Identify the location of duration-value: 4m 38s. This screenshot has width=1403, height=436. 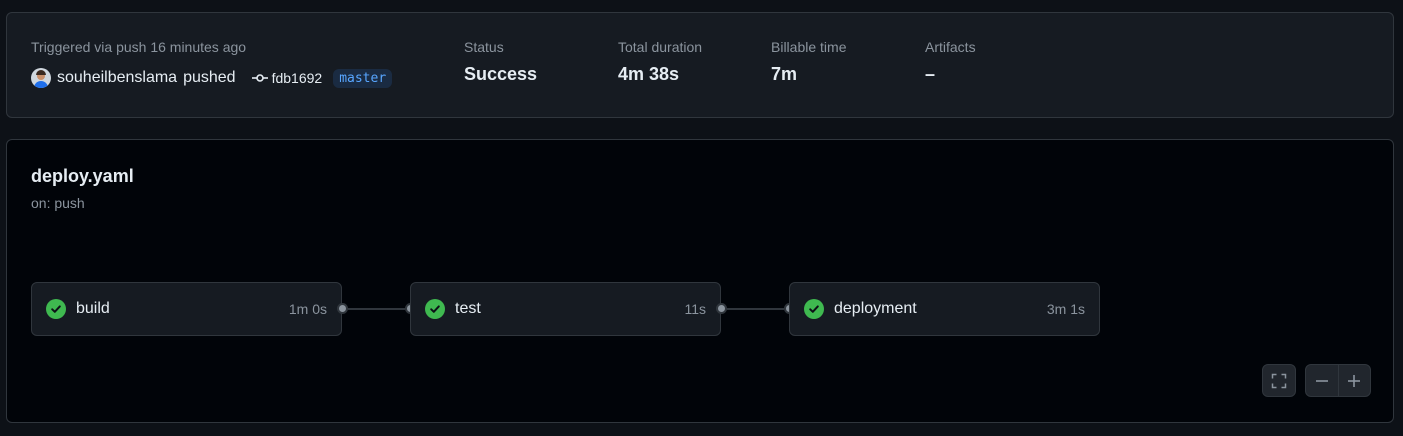
(649, 74).